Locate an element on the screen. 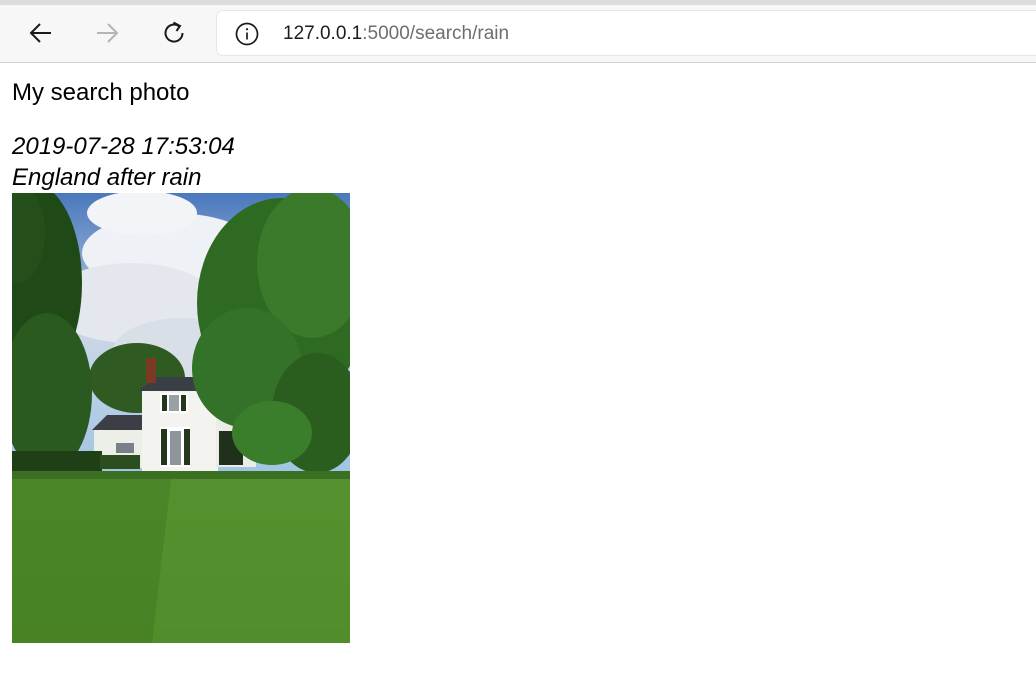  page-title: My search photo is located at coordinates (101, 92).